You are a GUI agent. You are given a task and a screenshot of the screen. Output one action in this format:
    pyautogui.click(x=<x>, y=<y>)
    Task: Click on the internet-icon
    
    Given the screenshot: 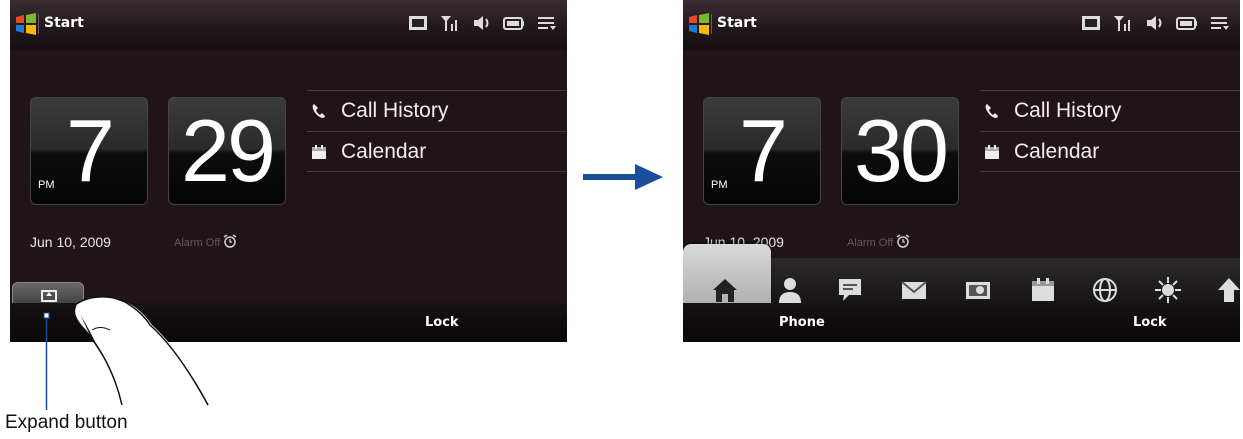 What is the action you would take?
    pyautogui.click(x=1105, y=290)
    